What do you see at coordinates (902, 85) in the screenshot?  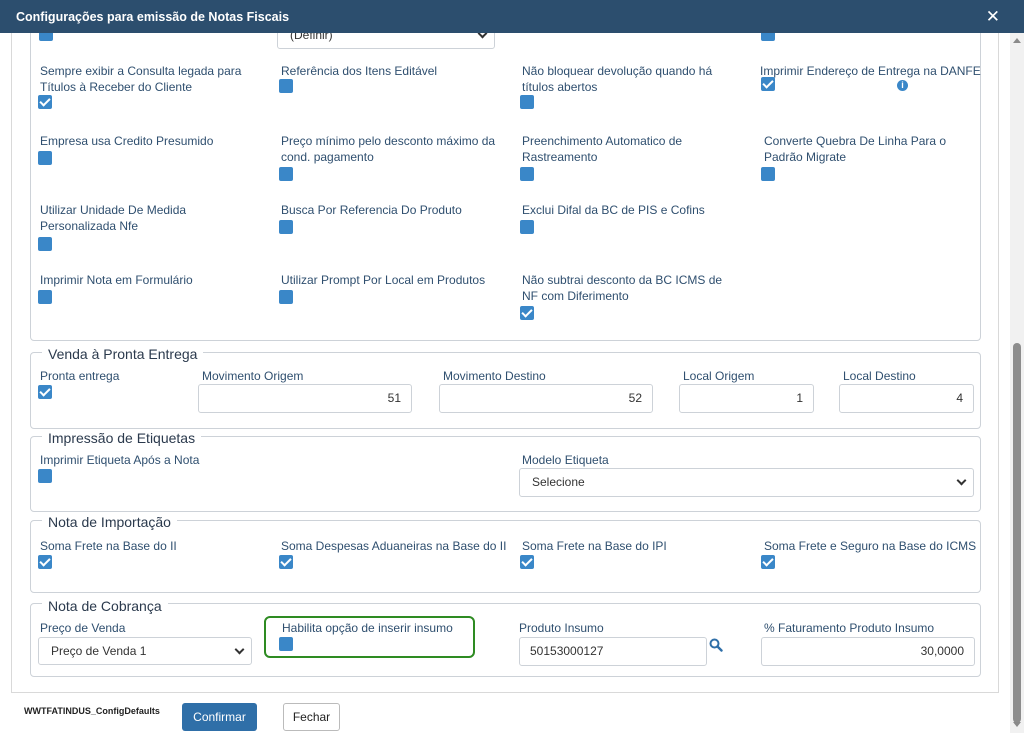 I see `info-icon: i` at bounding box center [902, 85].